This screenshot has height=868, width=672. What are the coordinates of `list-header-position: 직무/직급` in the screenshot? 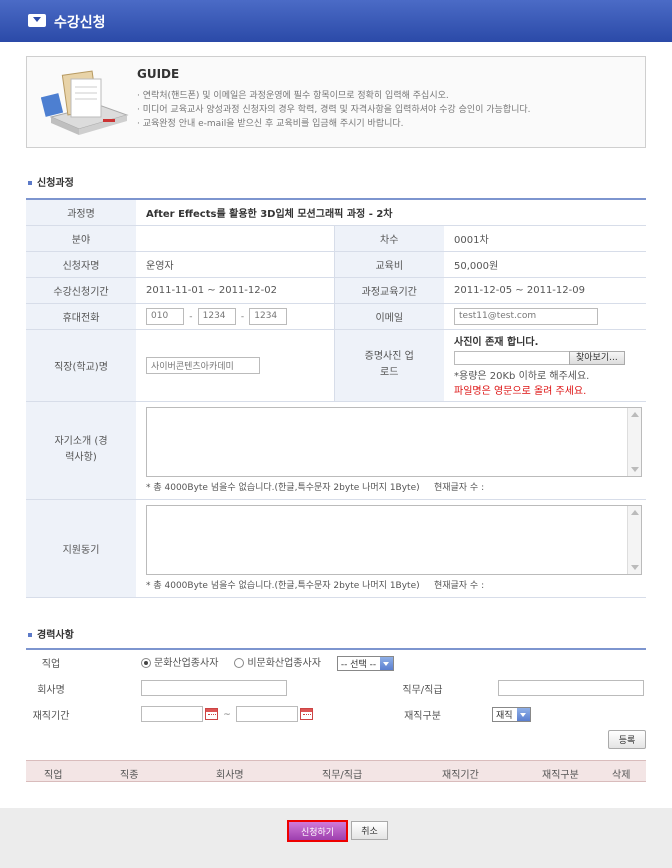 It's located at (342, 775).